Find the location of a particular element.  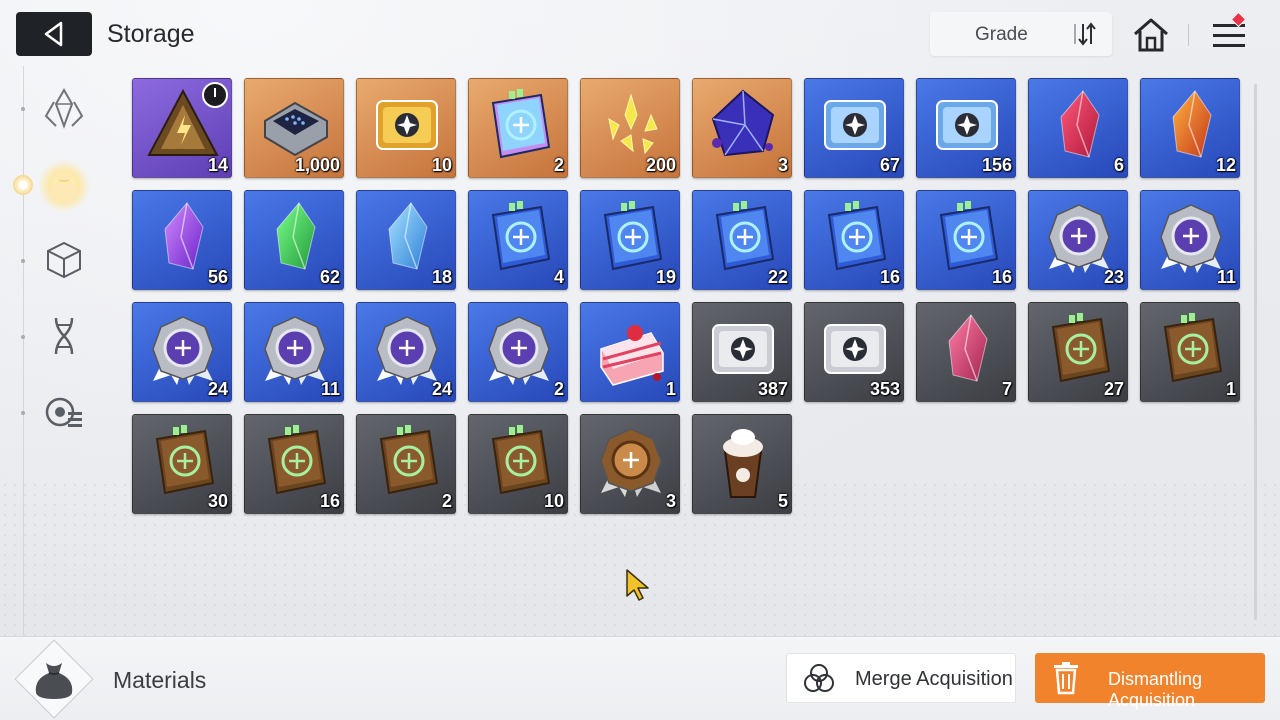

item-slot-void-cube: 3 is located at coordinates (742, 128).